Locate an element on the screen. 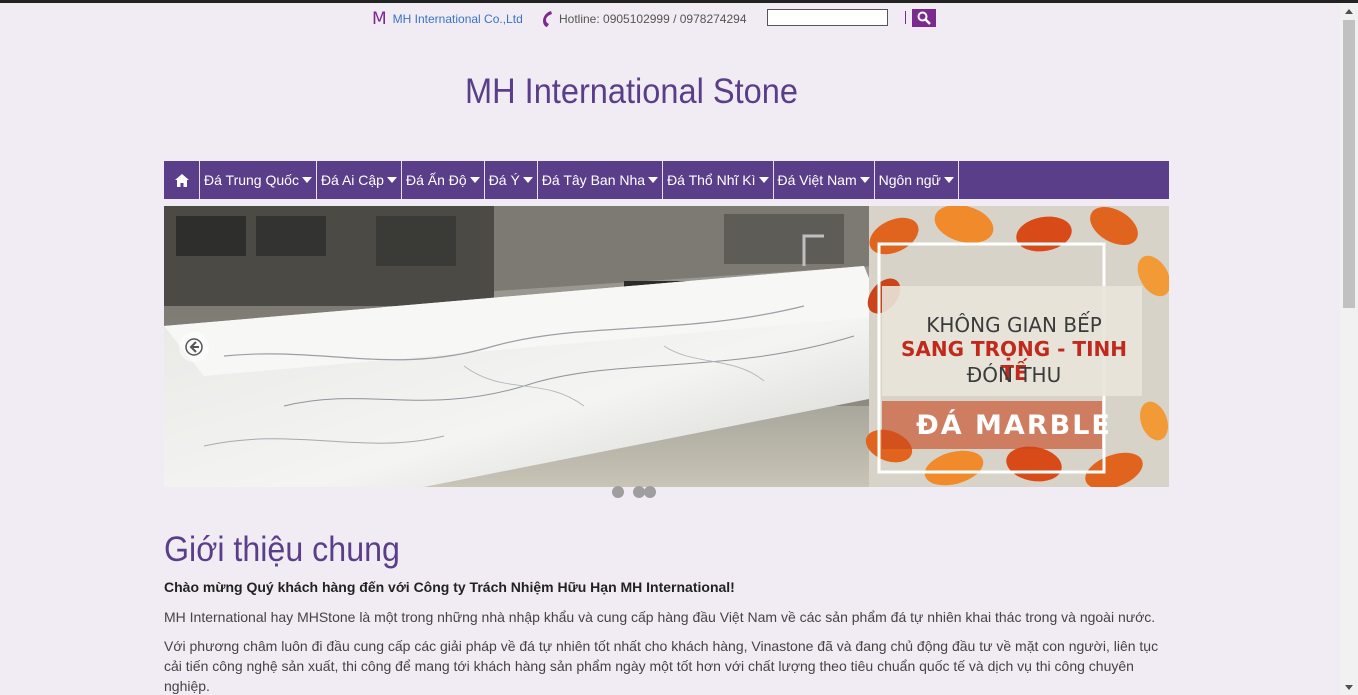 The width and height of the screenshot is (1358, 695). nav-item-da-an-do: Đá Ấn Độ is located at coordinates (443, 180).